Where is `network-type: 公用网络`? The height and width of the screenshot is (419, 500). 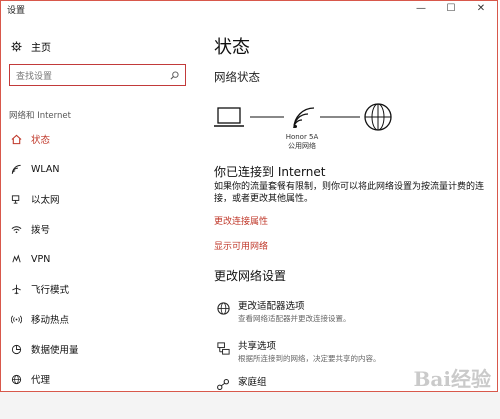
network-type: 公用网络 is located at coordinates (302, 146).